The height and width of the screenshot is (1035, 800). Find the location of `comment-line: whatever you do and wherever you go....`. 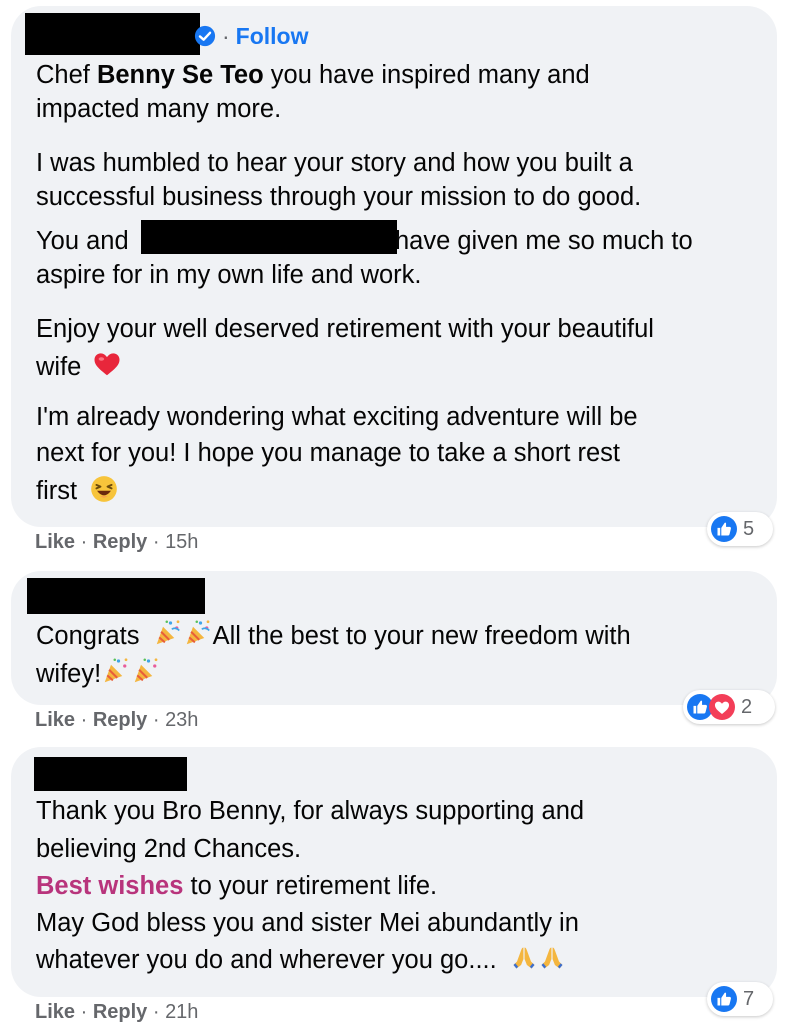

comment-line: whatever you do and wherever you go.... is located at coordinates (301, 960).